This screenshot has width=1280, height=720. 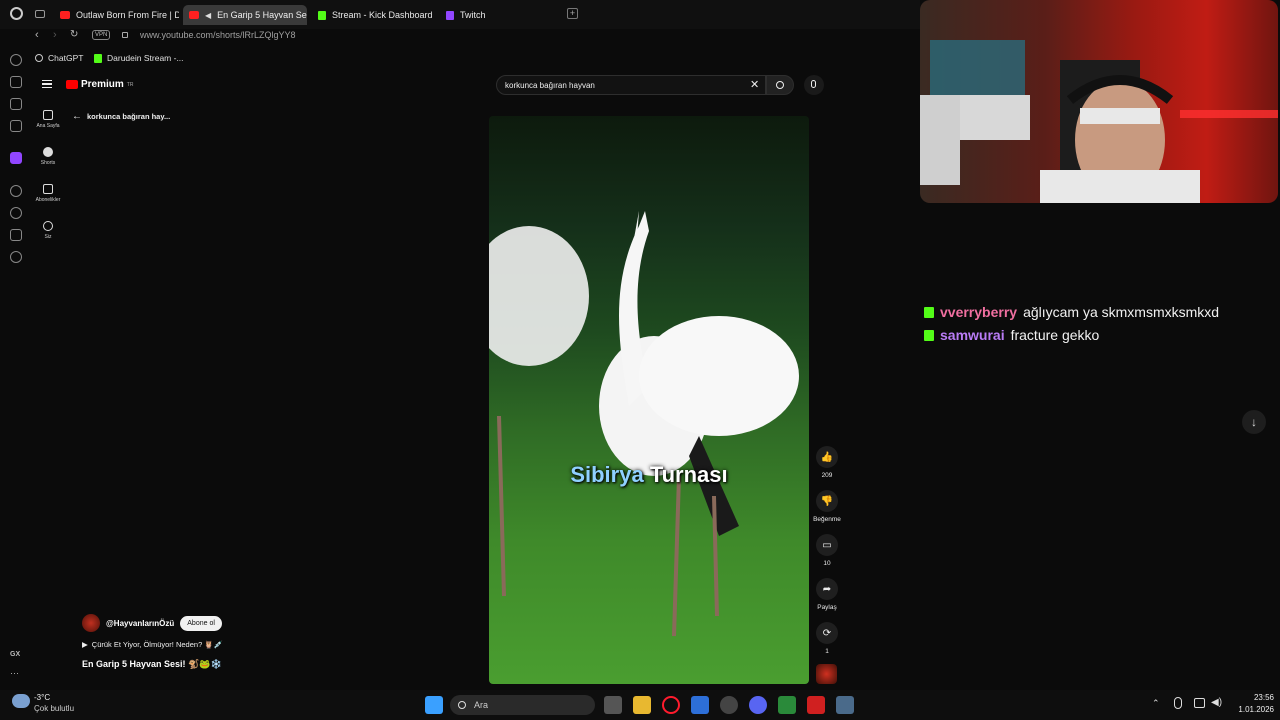 What do you see at coordinates (1011, 335) in the screenshot?
I see `chat-message: samwurai fracture gekko` at bounding box center [1011, 335].